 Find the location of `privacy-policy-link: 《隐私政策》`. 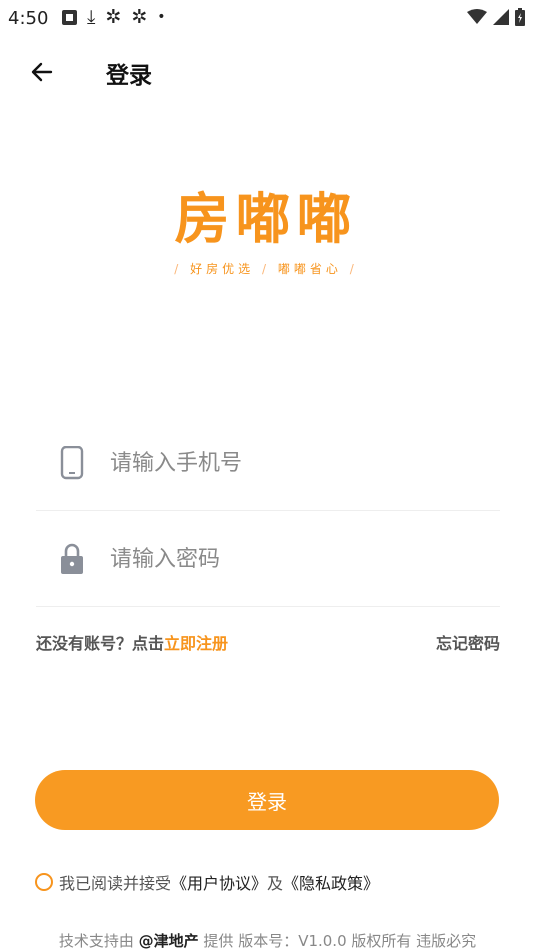

privacy-policy-link: 《隐私政策》 is located at coordinates (331, 882).